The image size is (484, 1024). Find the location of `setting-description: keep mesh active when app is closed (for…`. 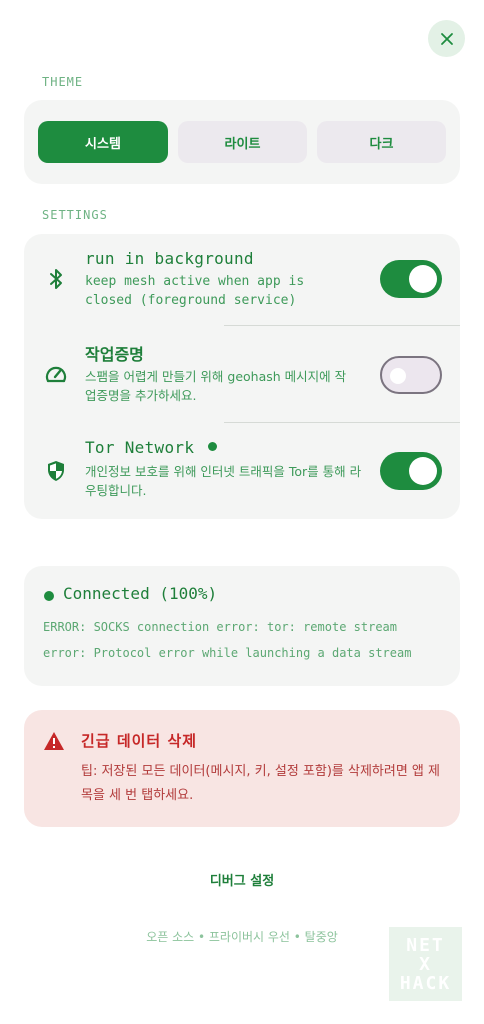

setting-description: keep mesh active when app is closed (for… is located at coordinates (195, 291).